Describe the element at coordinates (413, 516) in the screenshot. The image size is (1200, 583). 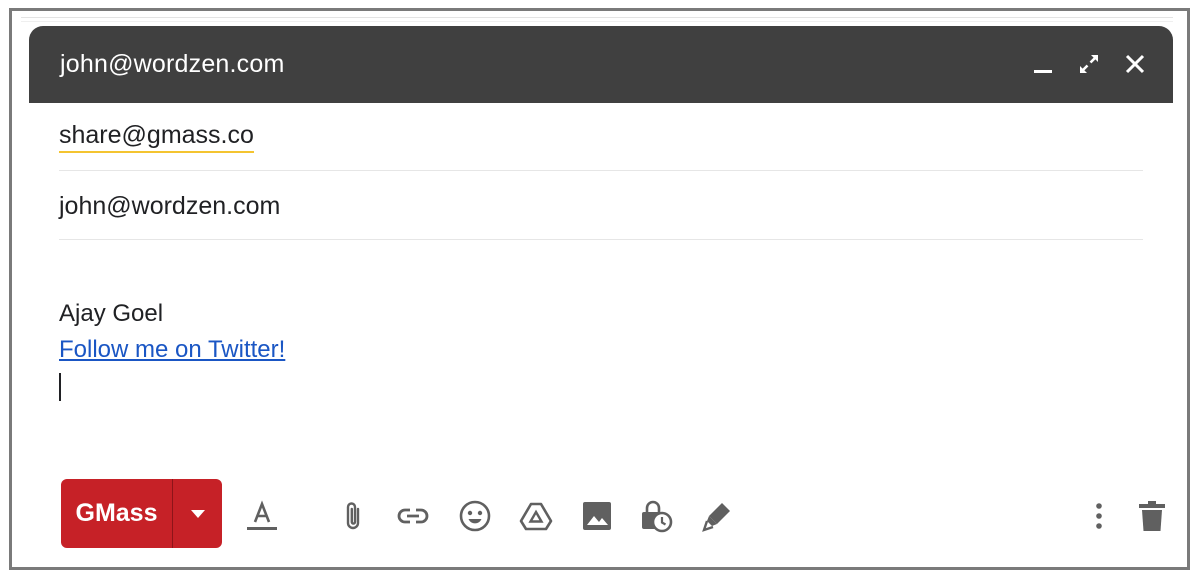
I see `link-icon` at that location.